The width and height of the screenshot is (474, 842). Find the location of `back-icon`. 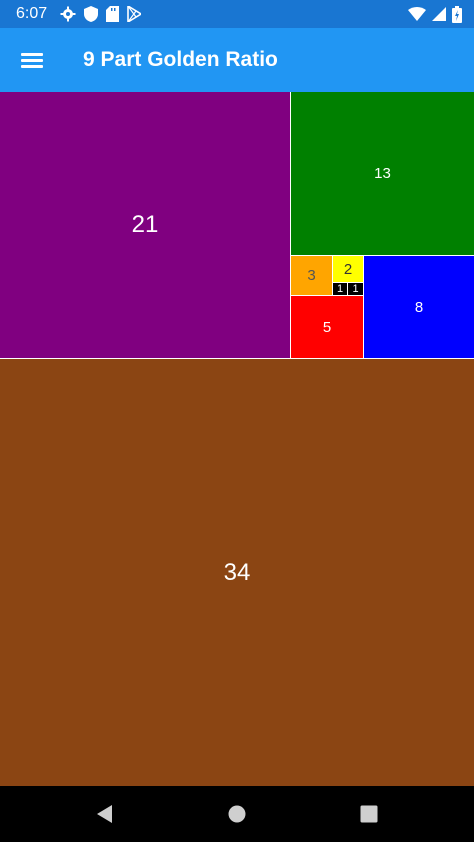

back-icon is located at coordinates (104, 814).